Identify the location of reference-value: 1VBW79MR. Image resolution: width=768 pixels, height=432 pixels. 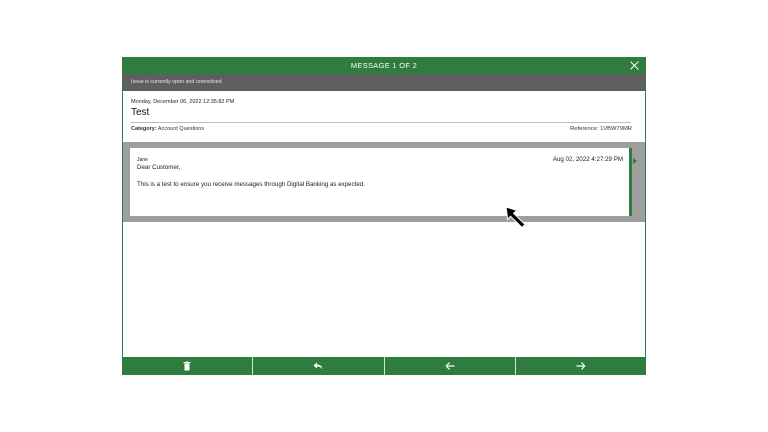
(616, 129).